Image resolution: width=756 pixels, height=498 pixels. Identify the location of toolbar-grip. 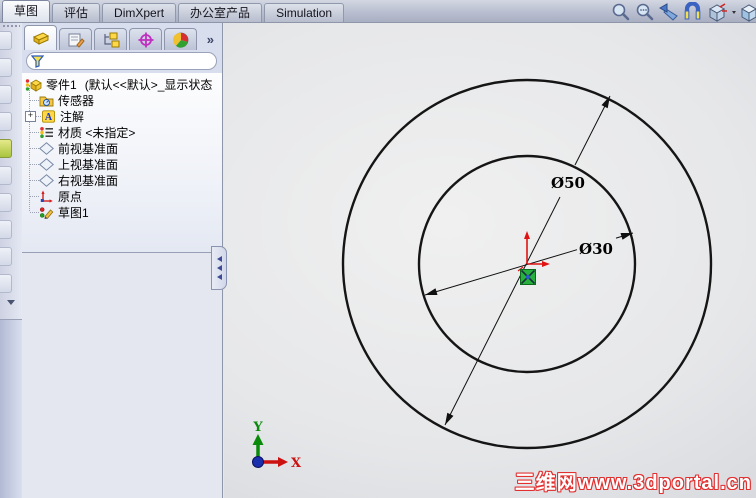
(11, 26).